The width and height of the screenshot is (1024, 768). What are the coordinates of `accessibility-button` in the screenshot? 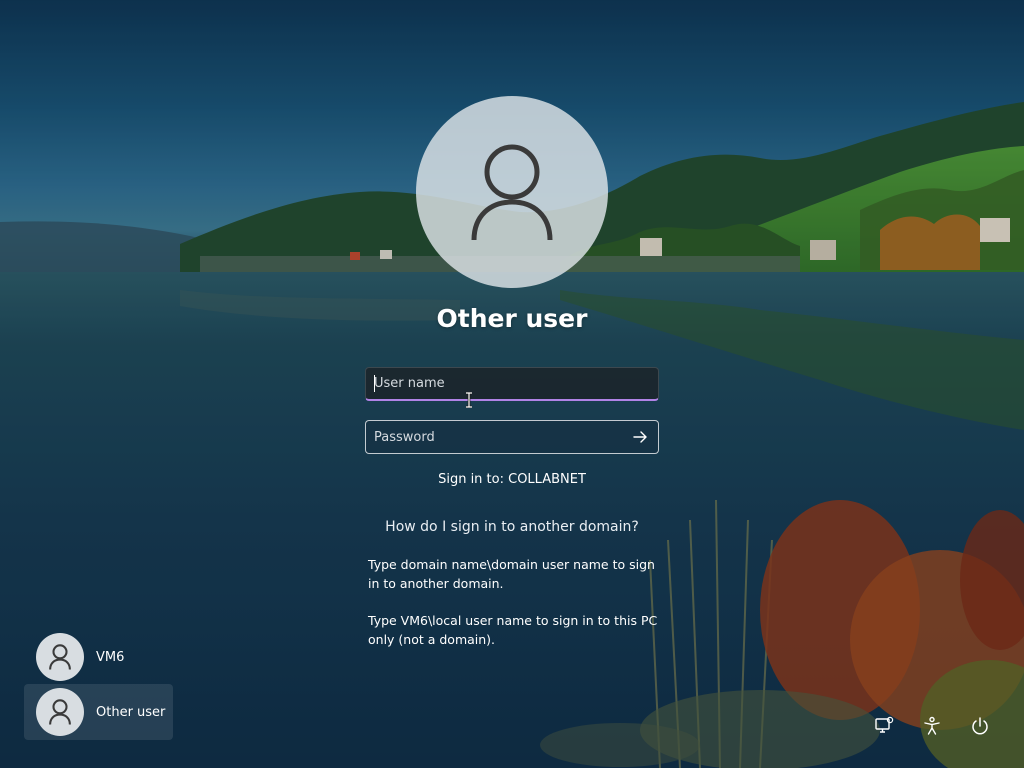 It's located at (932, 726).